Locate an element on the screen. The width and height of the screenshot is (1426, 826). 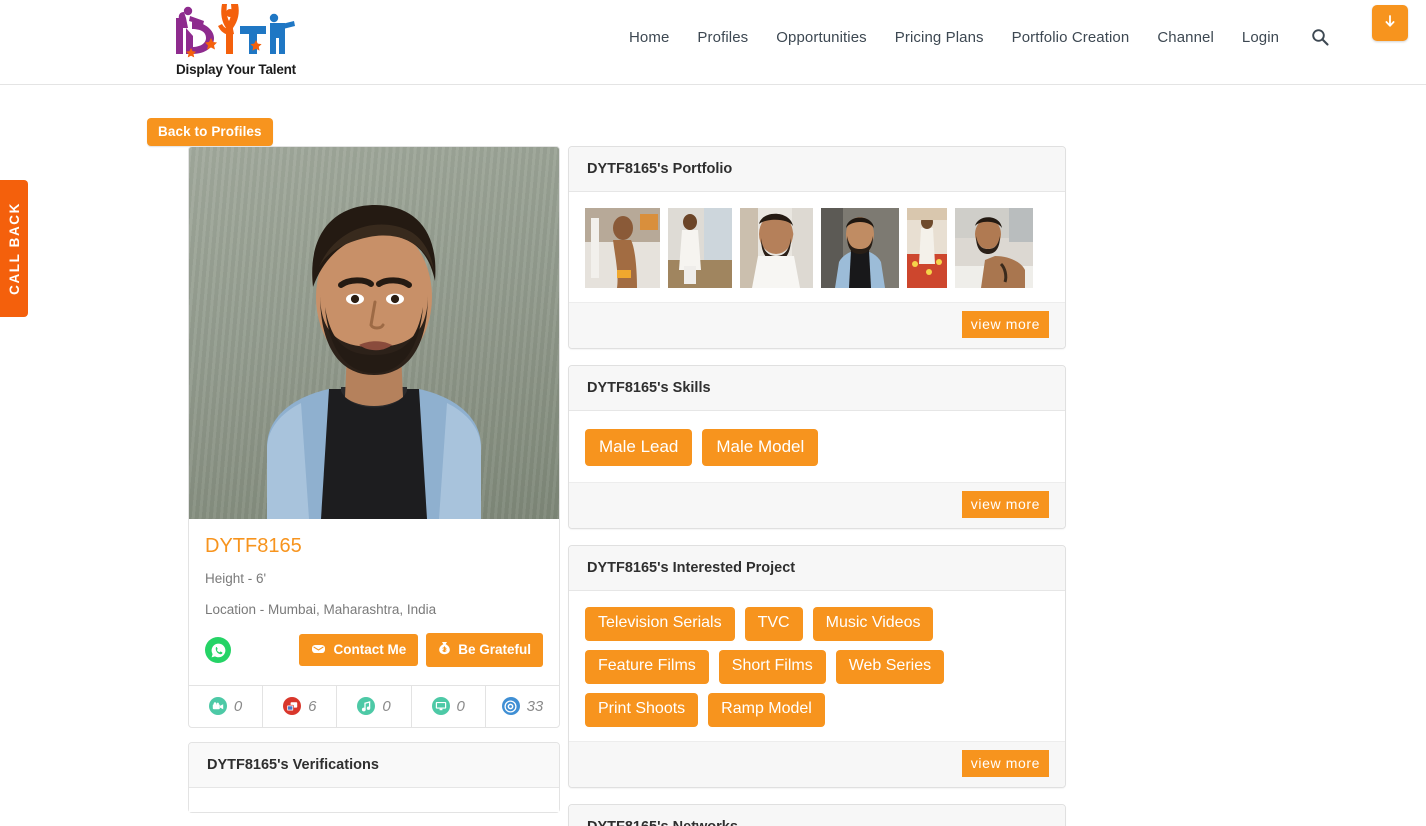
music-note-icon is located at coordinates (366, 706).